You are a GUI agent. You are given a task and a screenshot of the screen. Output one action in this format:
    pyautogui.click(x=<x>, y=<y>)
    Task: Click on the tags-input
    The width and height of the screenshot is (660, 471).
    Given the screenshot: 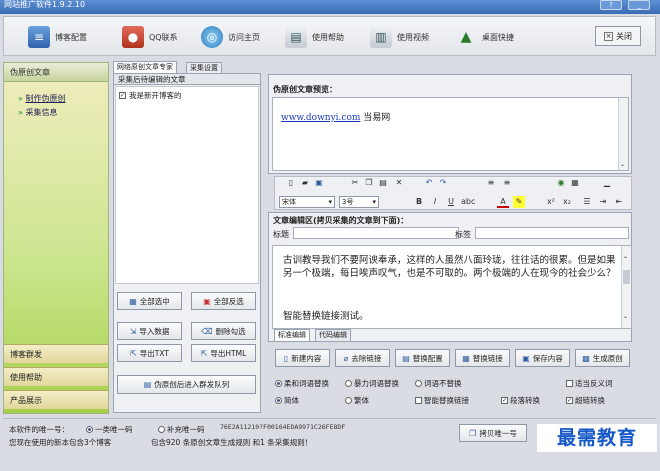 What is the action you would take?
    pyautogui.click(x=552, y=233)
    